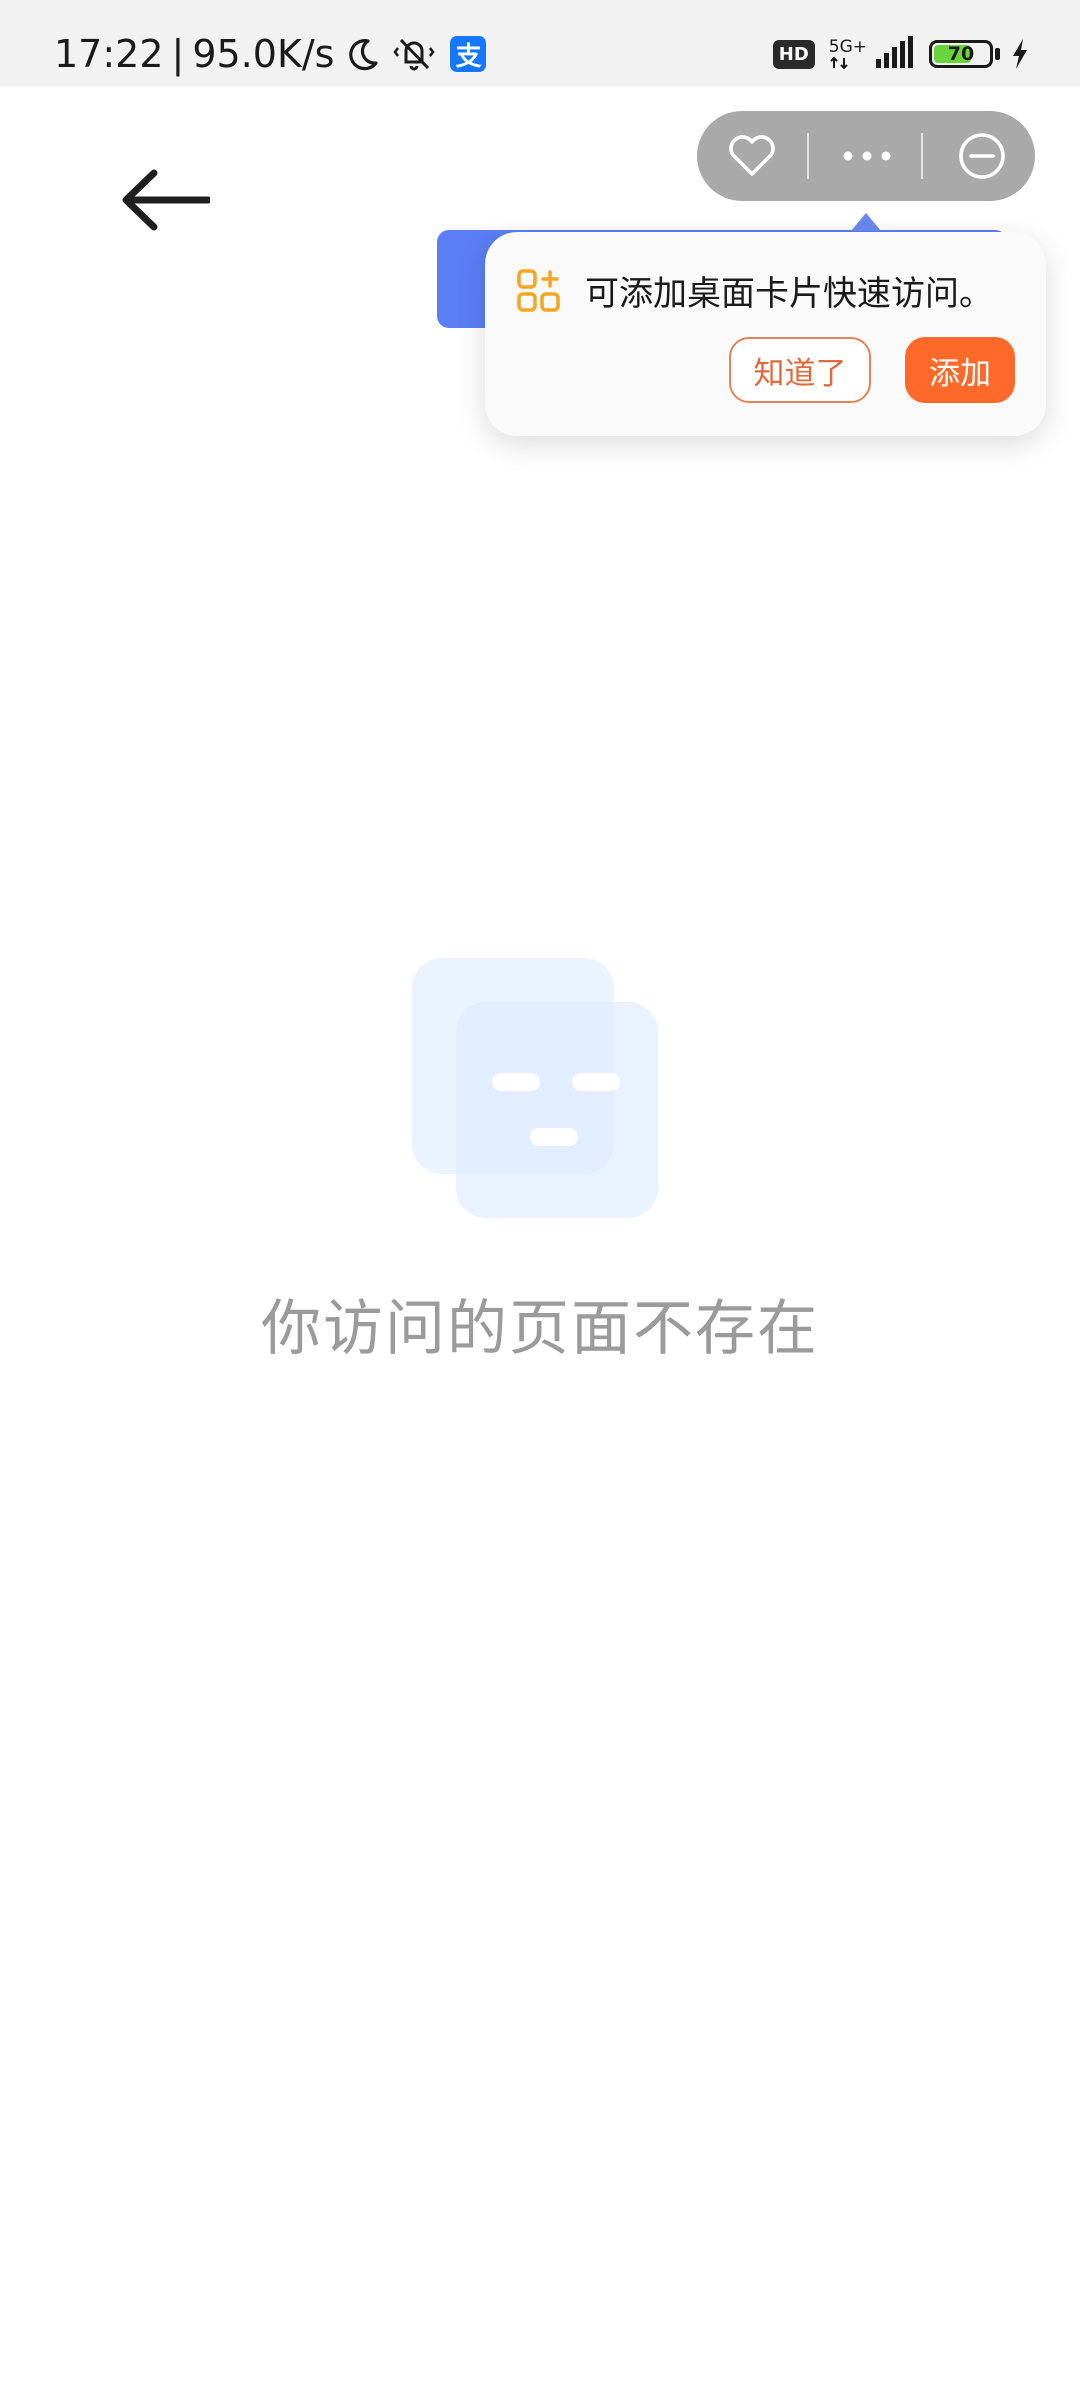 The width and height of the screenshot is (1080, 2400). I want to click on back-button, so click(166, 200).